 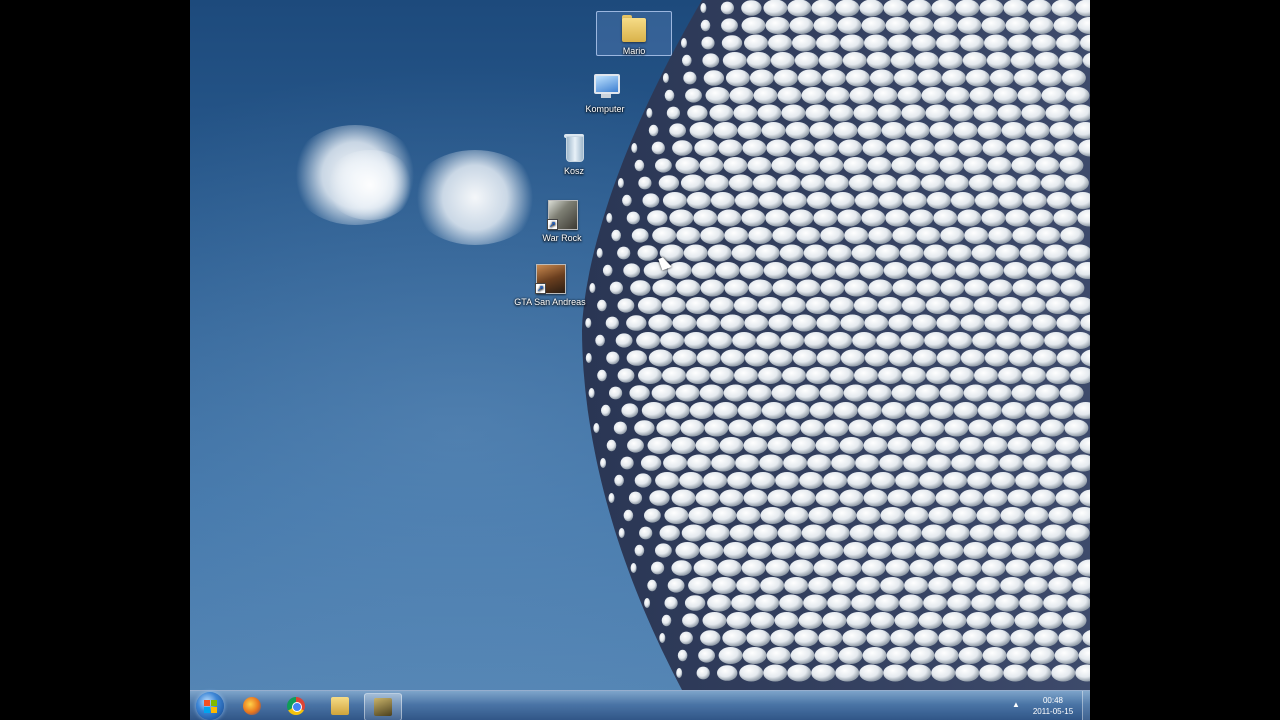 I want to click on windows-start-icon, so click(x=210, y=706).